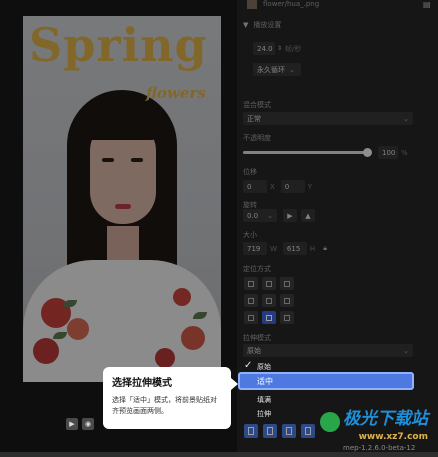 The image size is (438, 457). What do you see at coordinates (404, 152) in the screenshot?
I see `opacity-unit: %` at bounding box center [404, 152].